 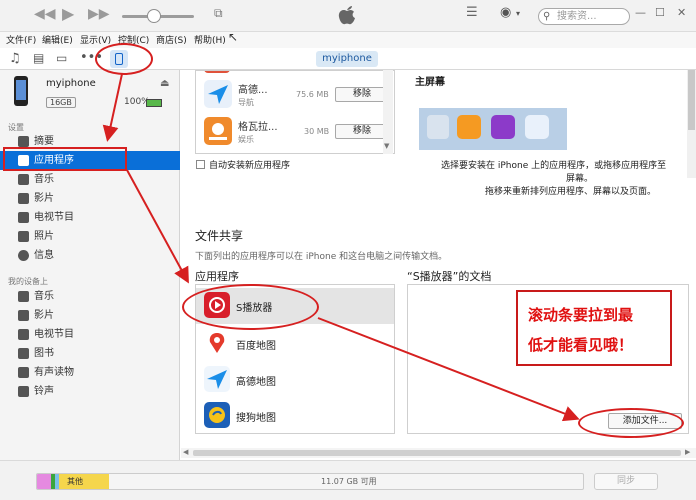 I want to click on annotation-callout: 滚动条要拉到最 低才能看见哦！, so click(x=594, y=328).